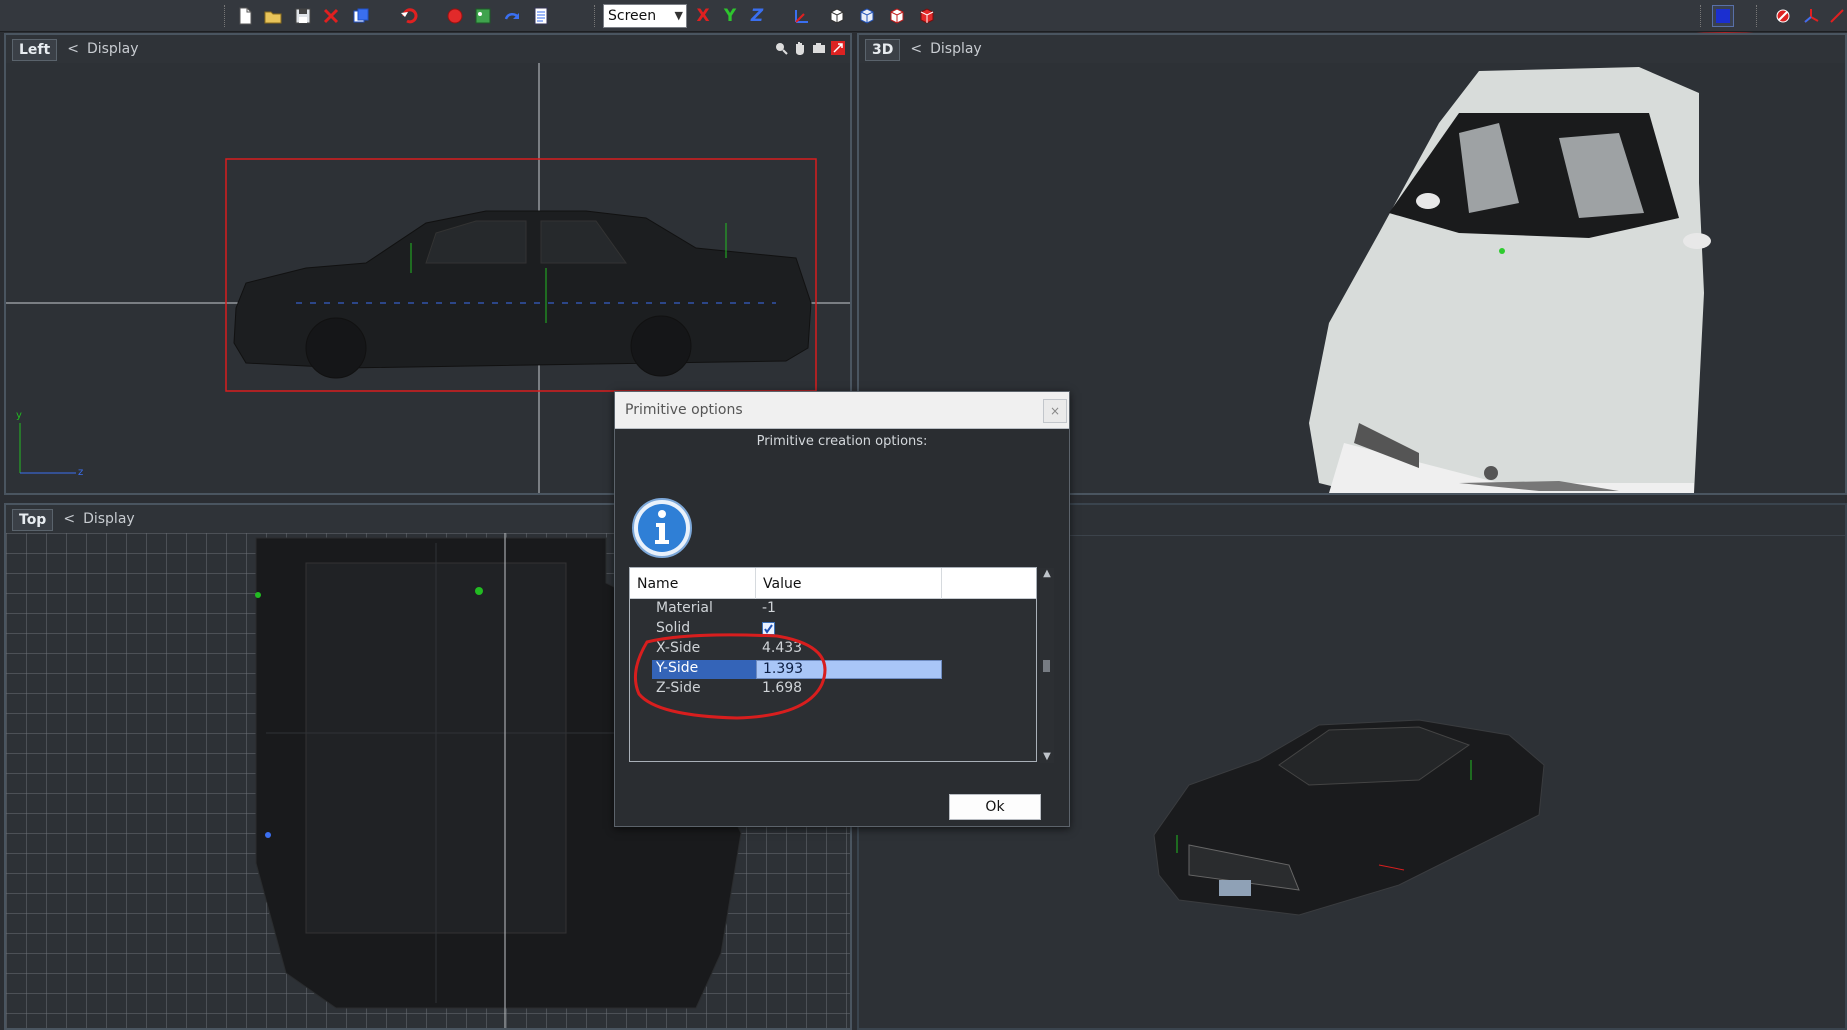 Image resolution: width=1847 pixels, height=1030 pixels. I want to click on redo-icon, so click(513, 16).